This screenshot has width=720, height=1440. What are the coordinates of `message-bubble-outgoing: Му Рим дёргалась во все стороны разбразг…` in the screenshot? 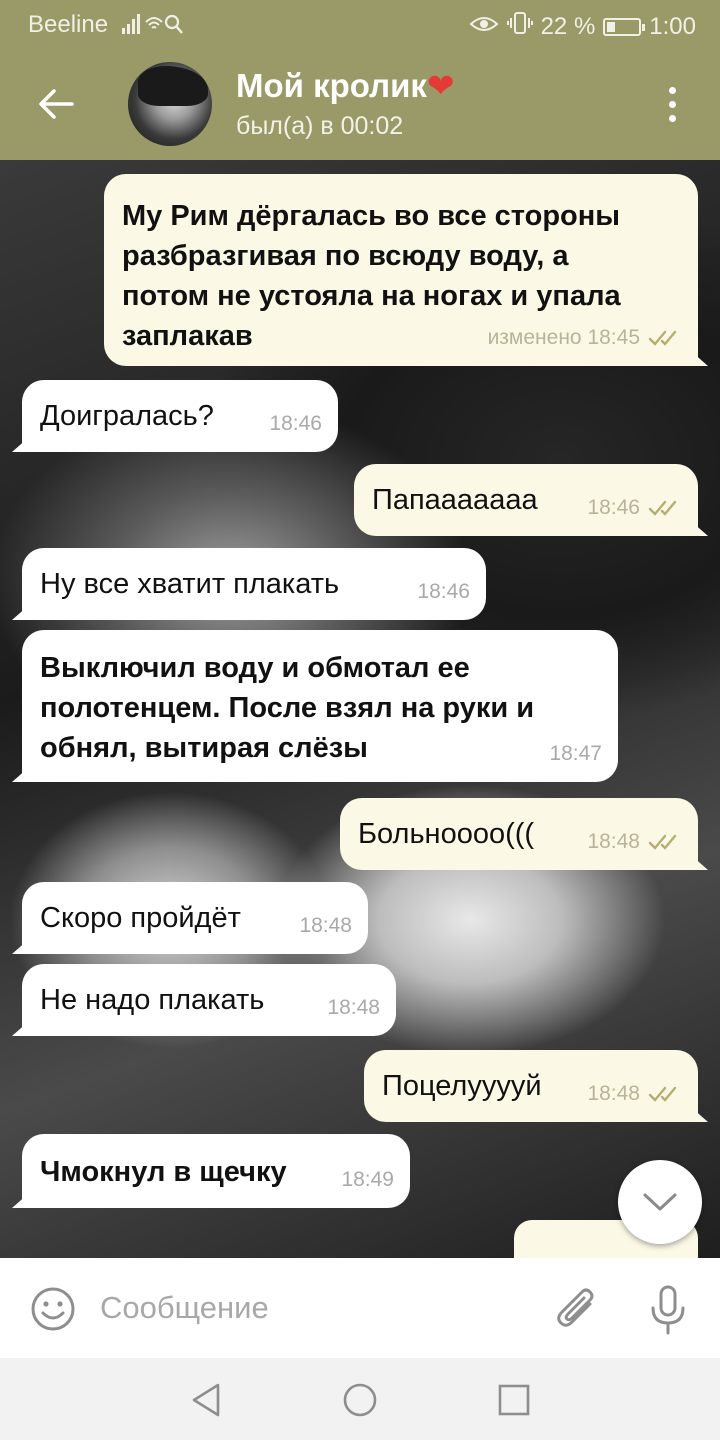 It's located at (401, 270).